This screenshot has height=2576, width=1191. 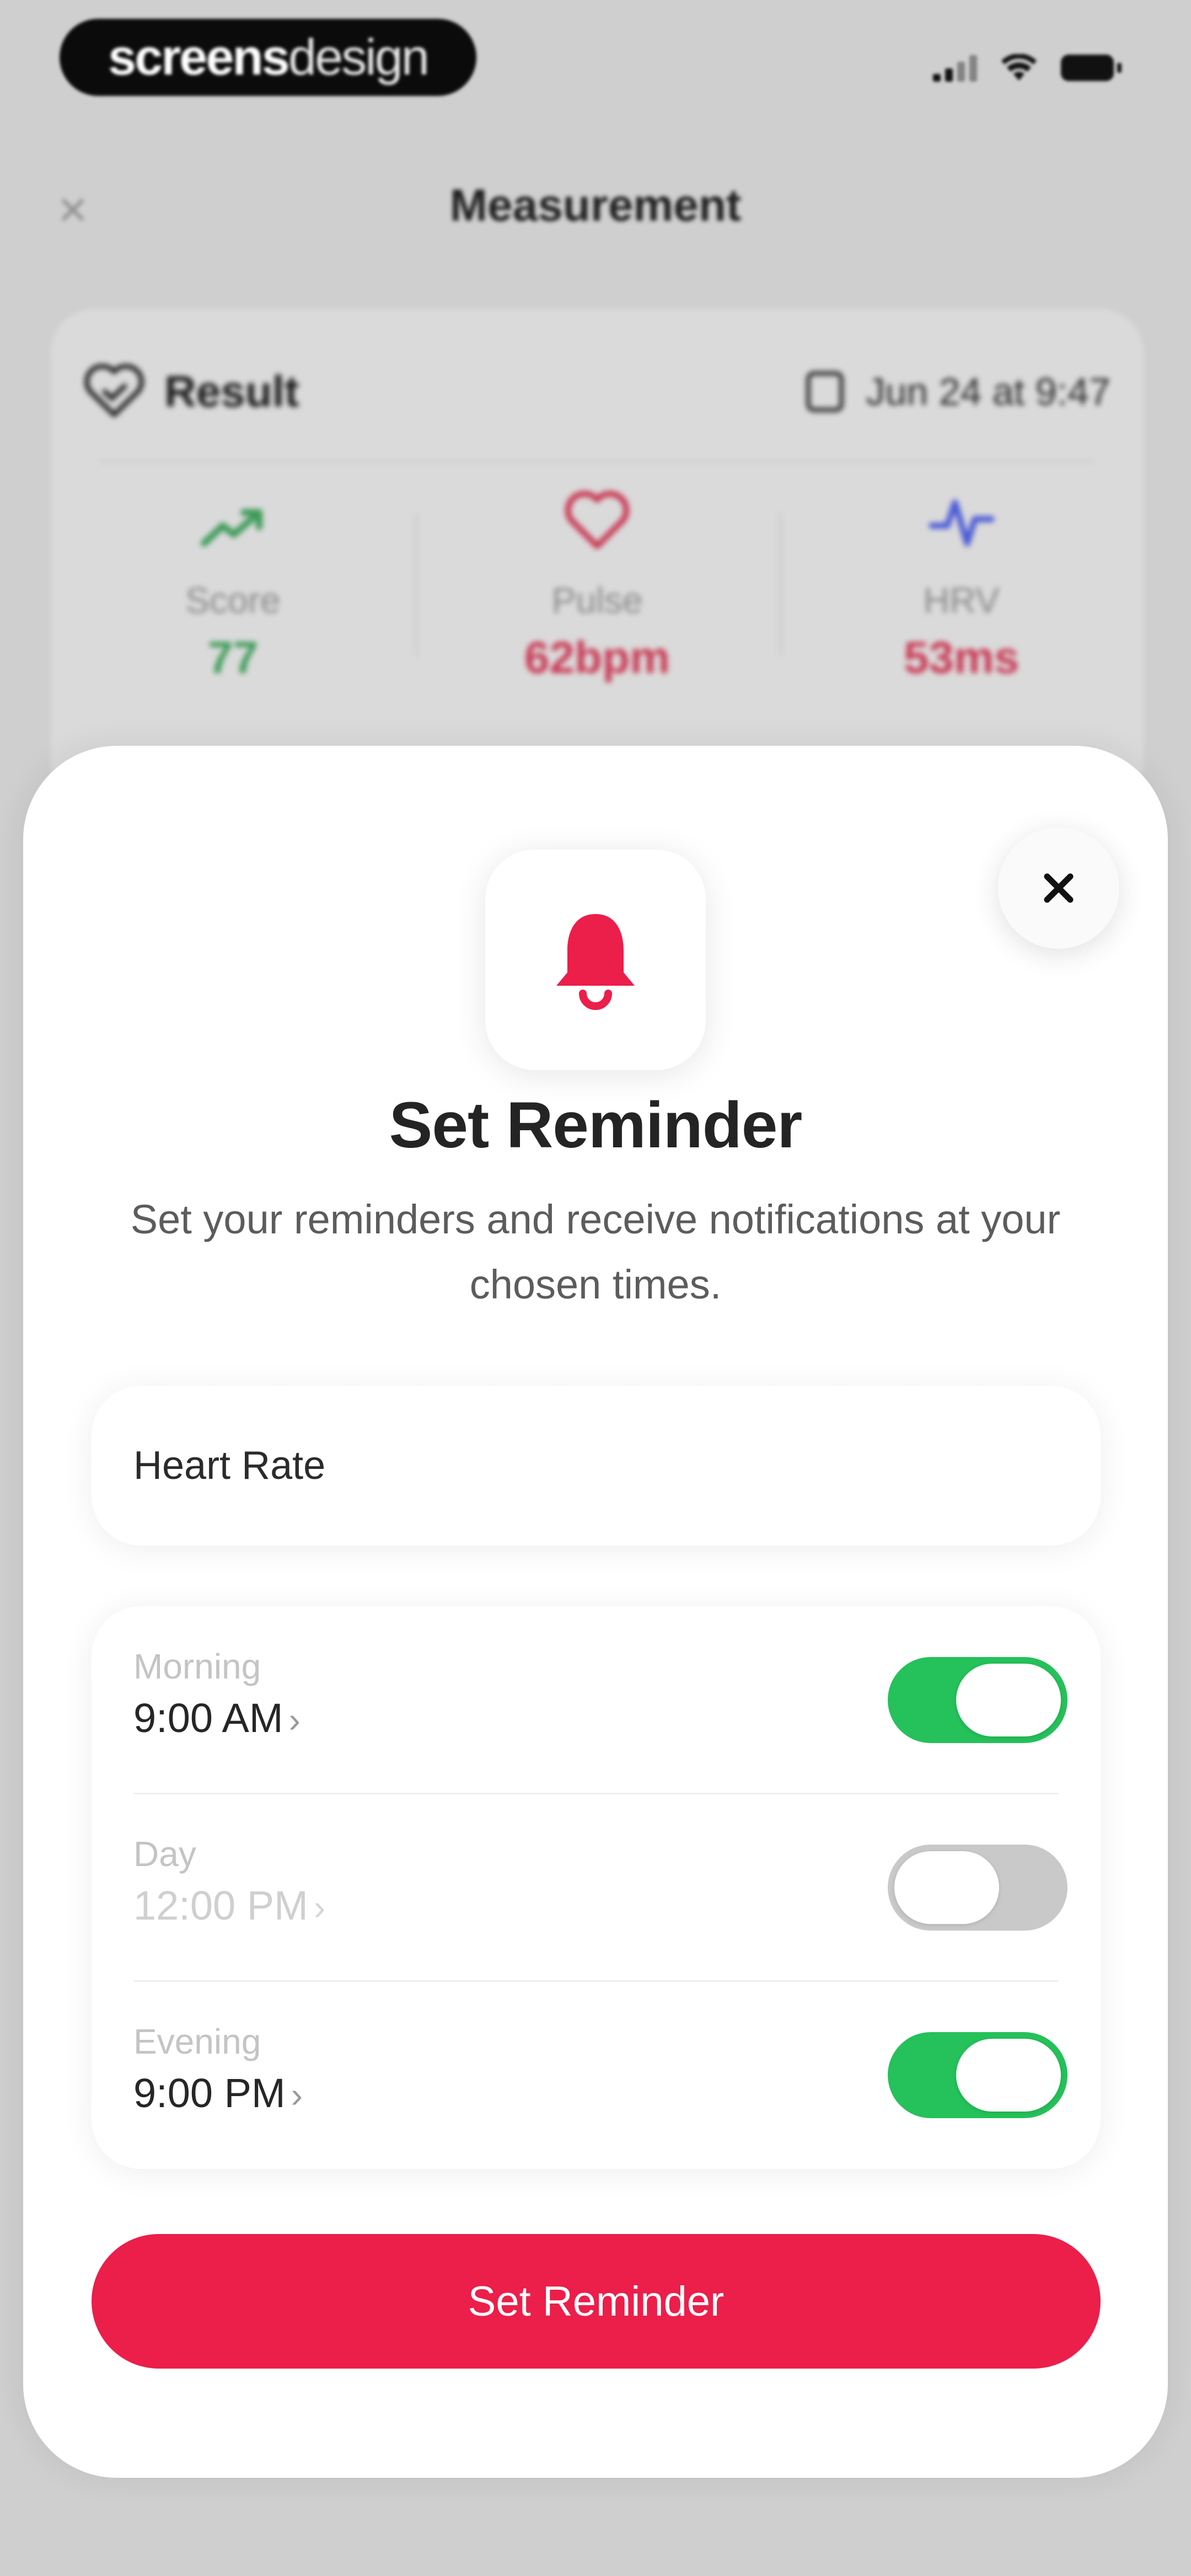 I want to click on set-reminder-button: Set Reminder, so click(x=596, y=2301).